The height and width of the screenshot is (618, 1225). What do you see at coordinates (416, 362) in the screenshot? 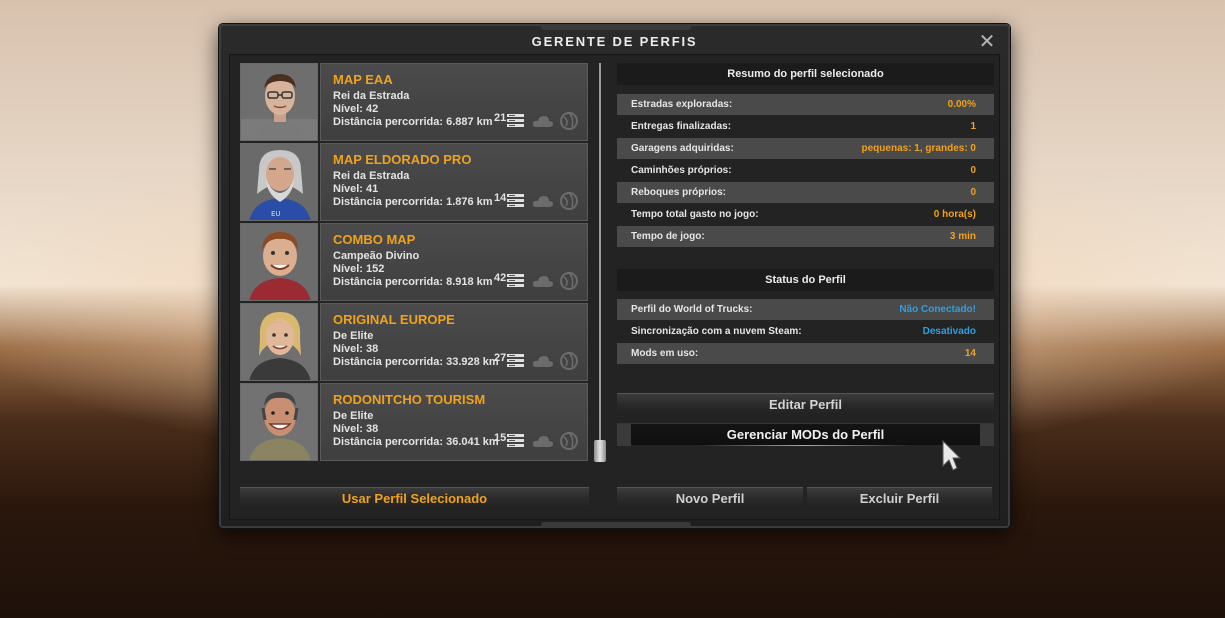
I see `profile-distance: Distância percorrida: 33.928 km` at bounding box center [416, 362].